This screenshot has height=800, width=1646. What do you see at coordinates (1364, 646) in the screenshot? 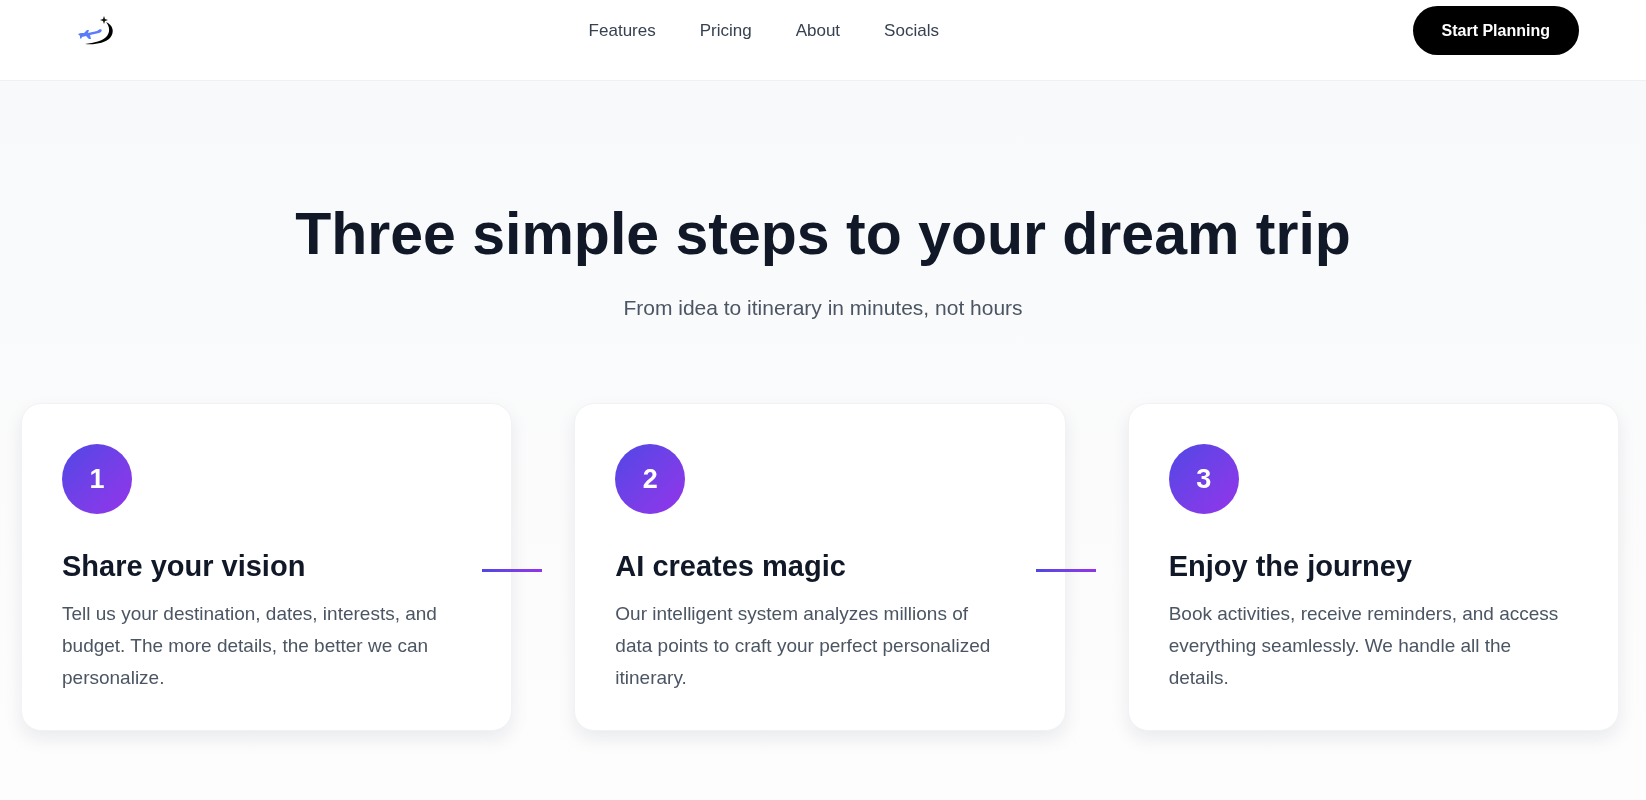
I see `step-description: Book activities, receive reminders, and access everything seamlessly. We handle all the details.` at bounding box center [1364, 646].